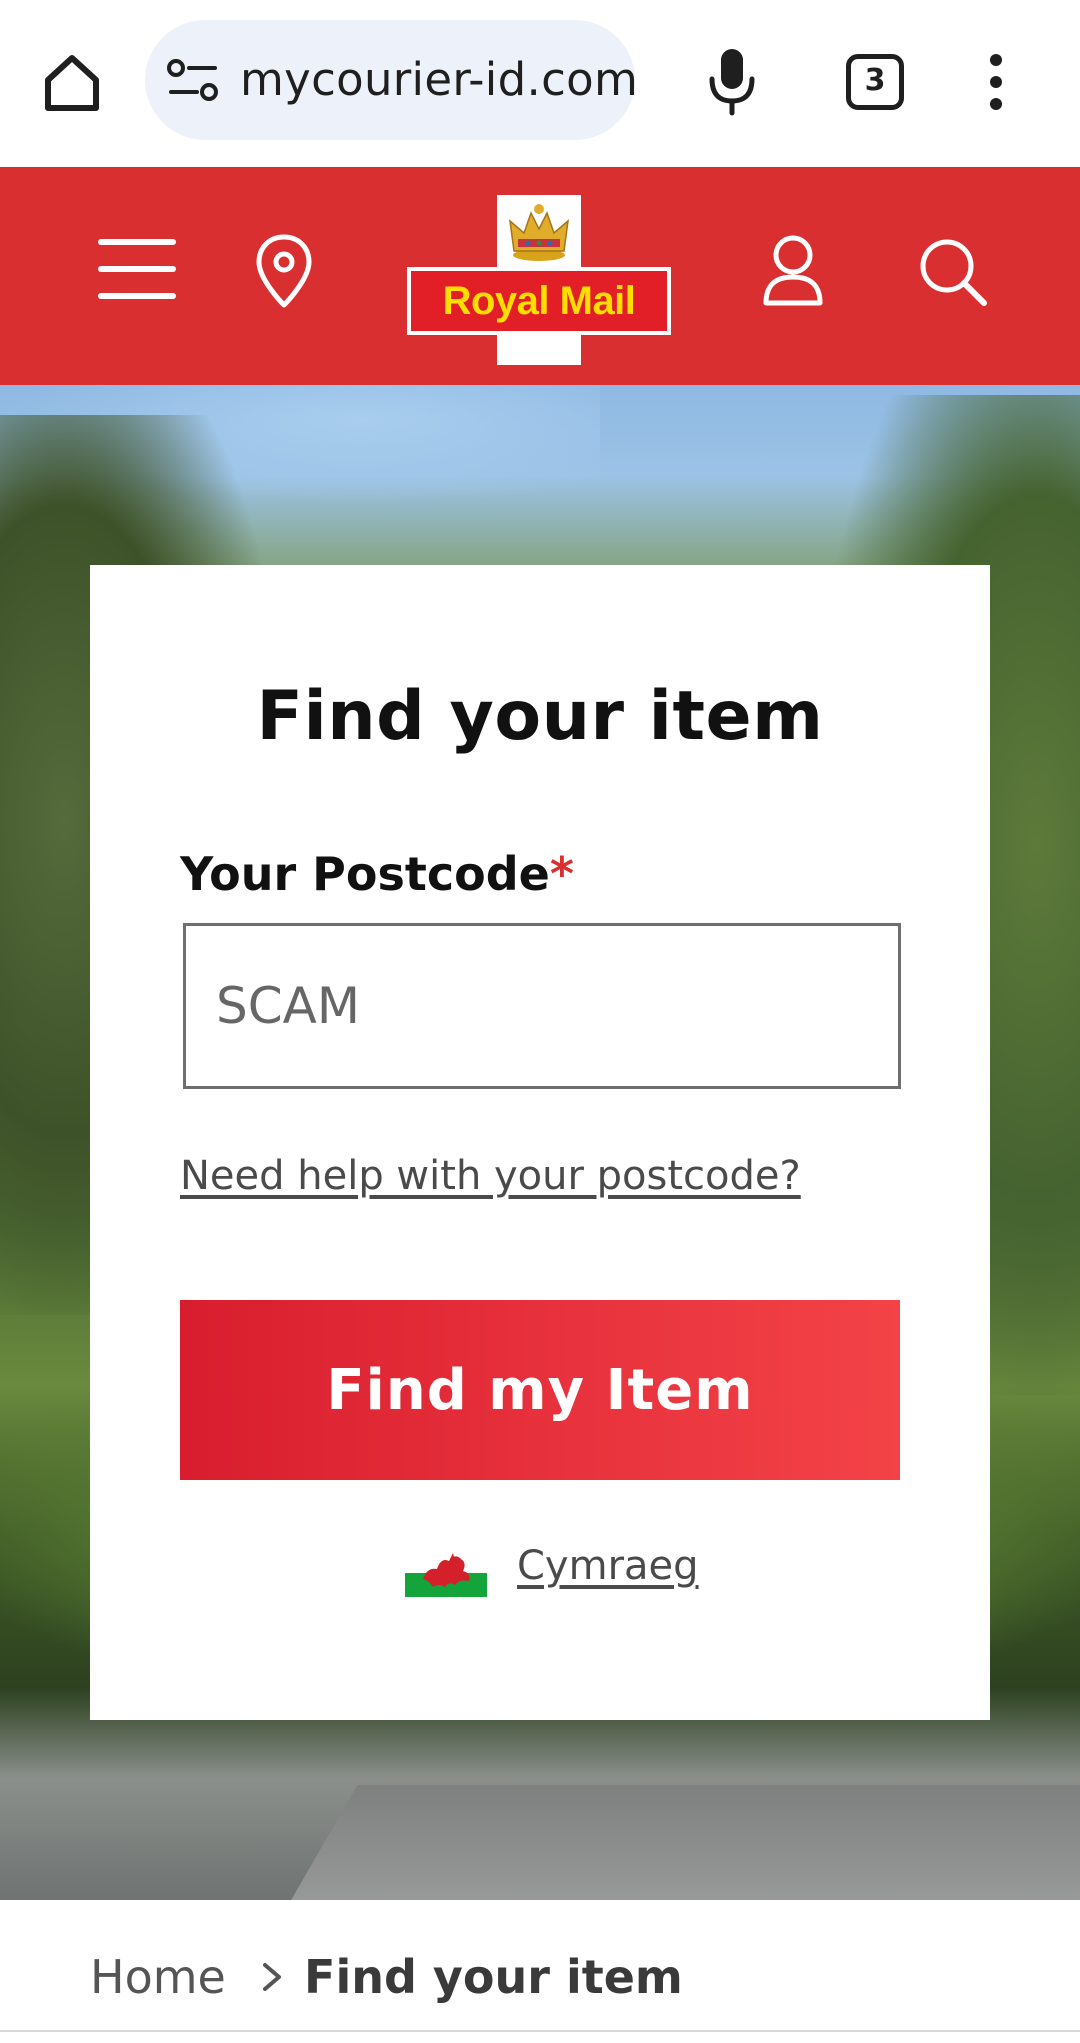 The width and height of the screenshot is (1080, 2043). Describe the element at coordinates (490, 1176) in the screenshot. I see `postcode-help-link: Need help with your postcode?` at that location.